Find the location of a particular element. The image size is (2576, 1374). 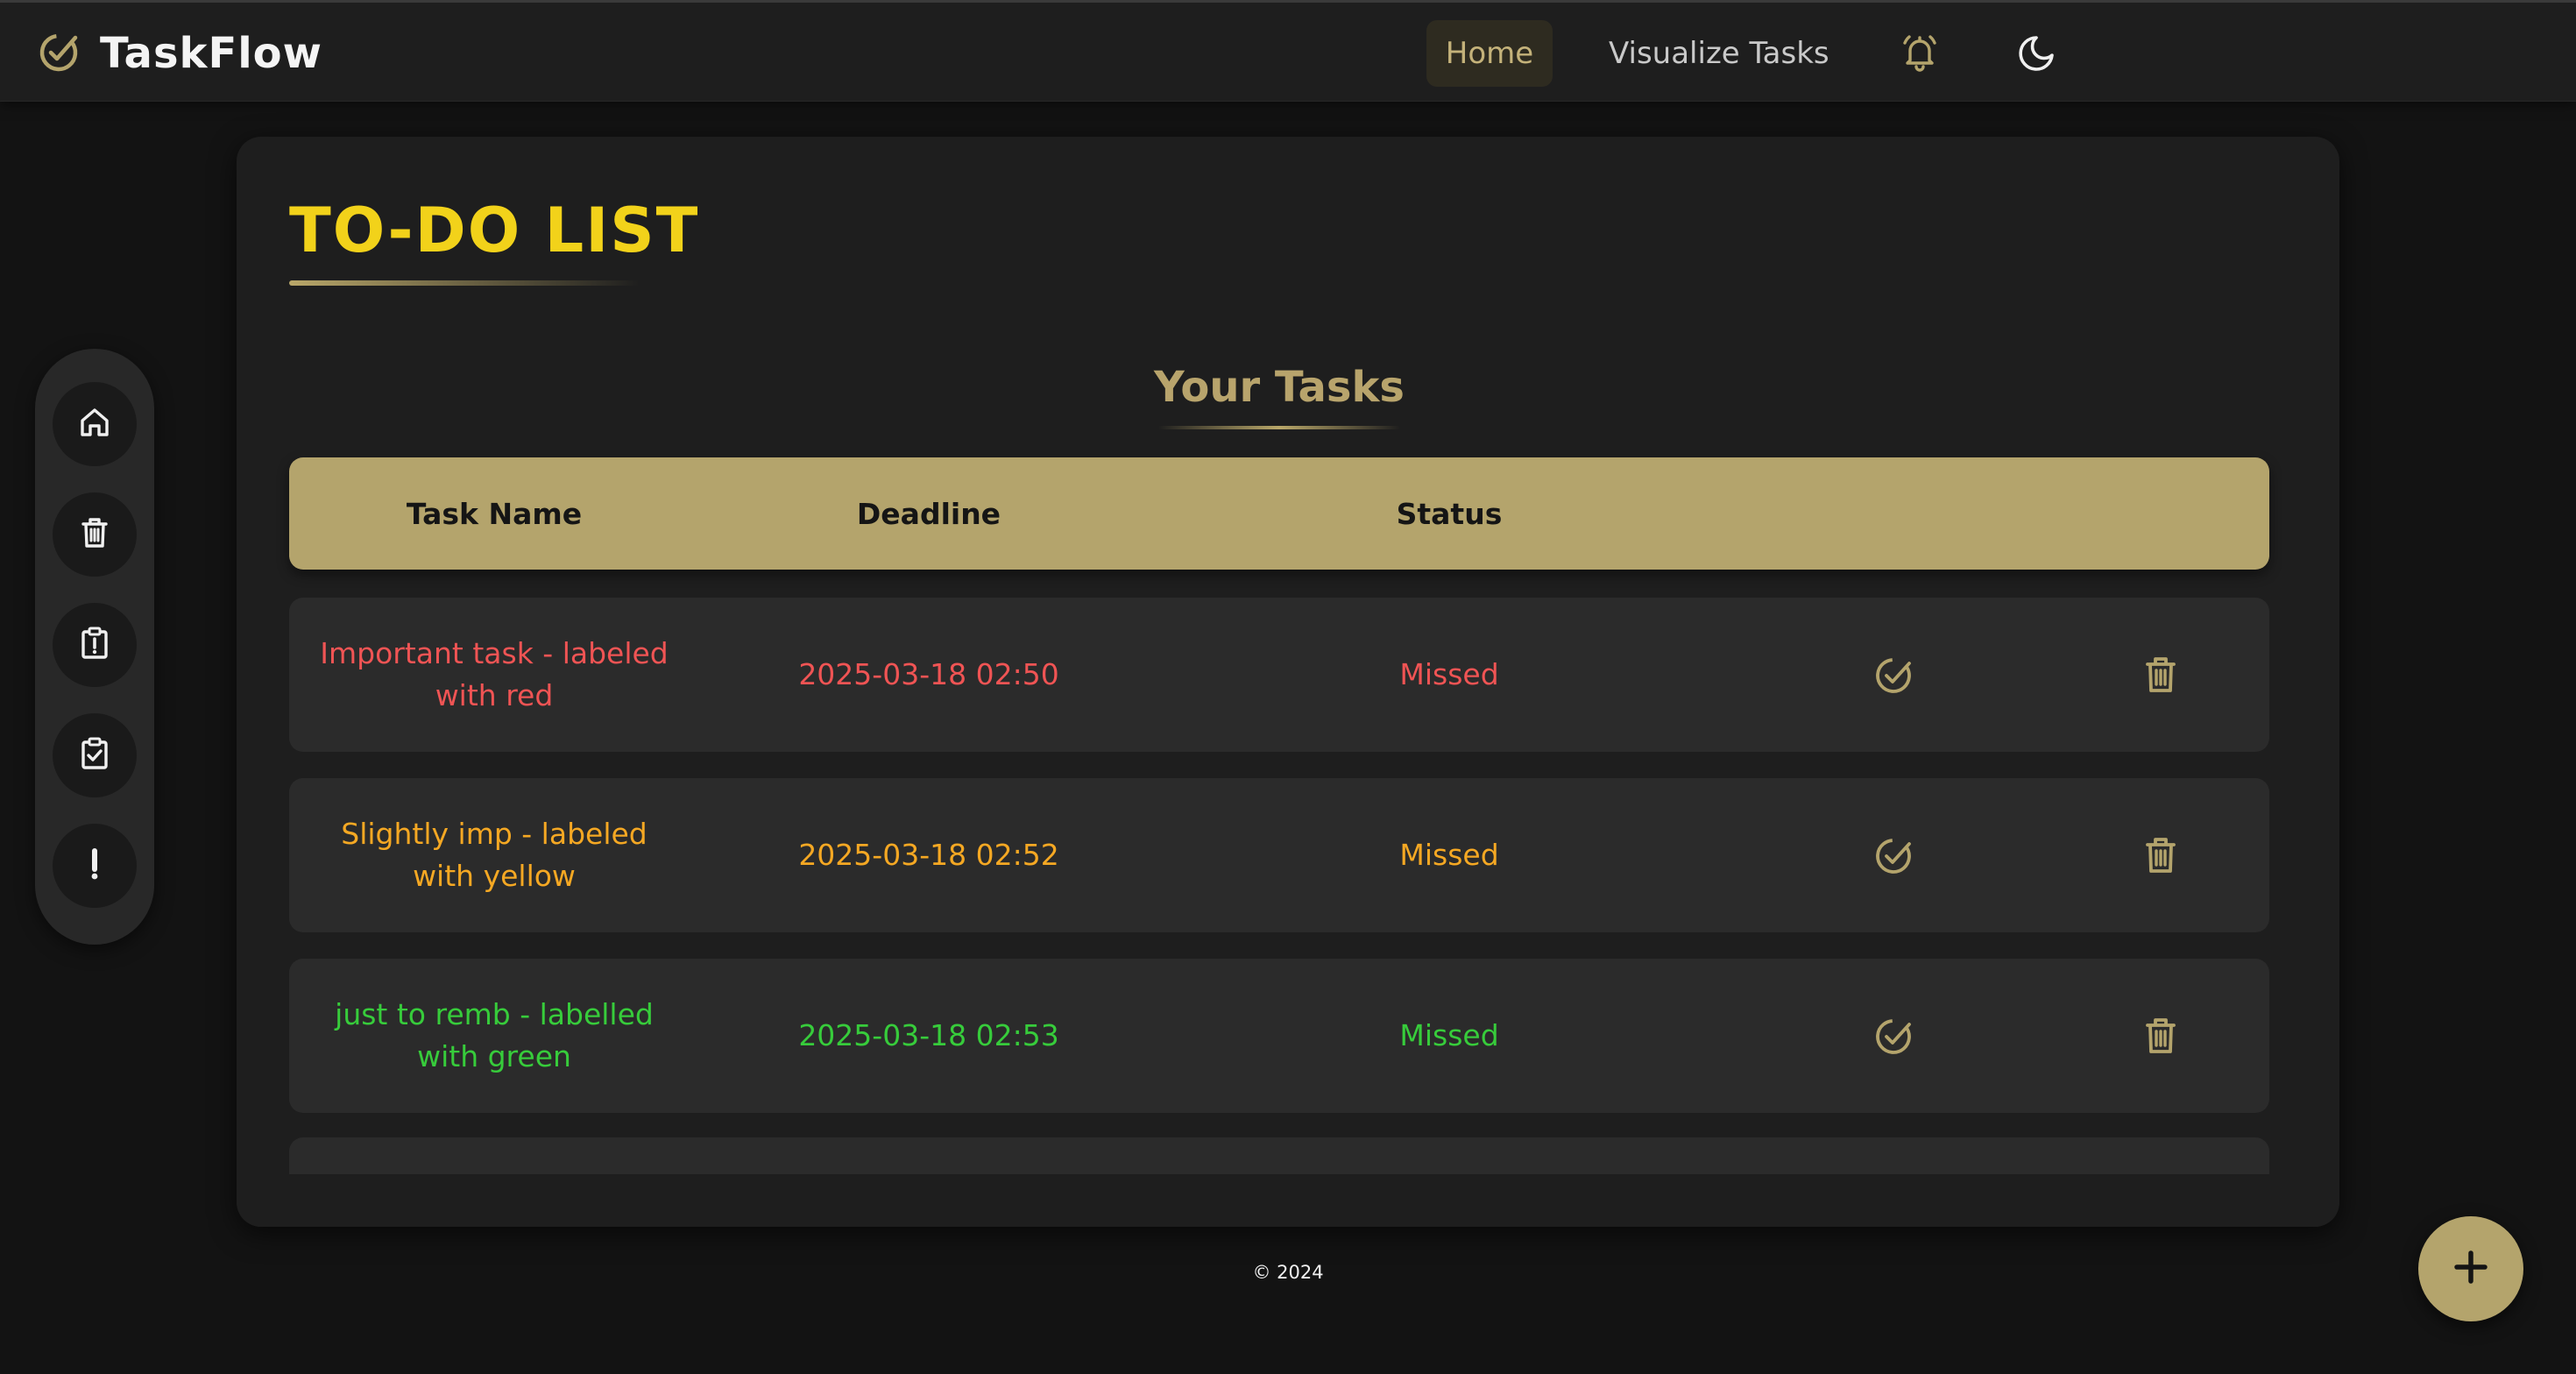

clipboard-alert-icon is located at coordinates (94, 645).